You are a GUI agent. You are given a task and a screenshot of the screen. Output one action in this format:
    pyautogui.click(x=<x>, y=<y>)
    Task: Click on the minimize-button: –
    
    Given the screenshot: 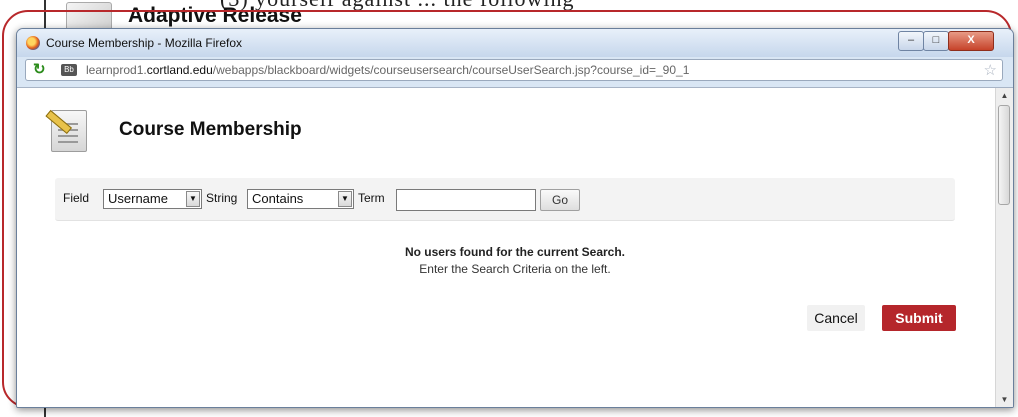 What is the action you would take?
    pyautogui.click(x=911, y=41)
    